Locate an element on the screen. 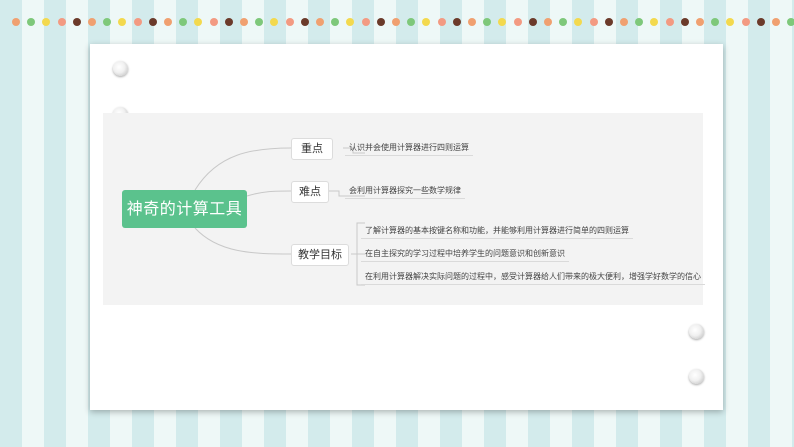  root-node: 神奇的计算工具 is located at coordinates (184, 209).